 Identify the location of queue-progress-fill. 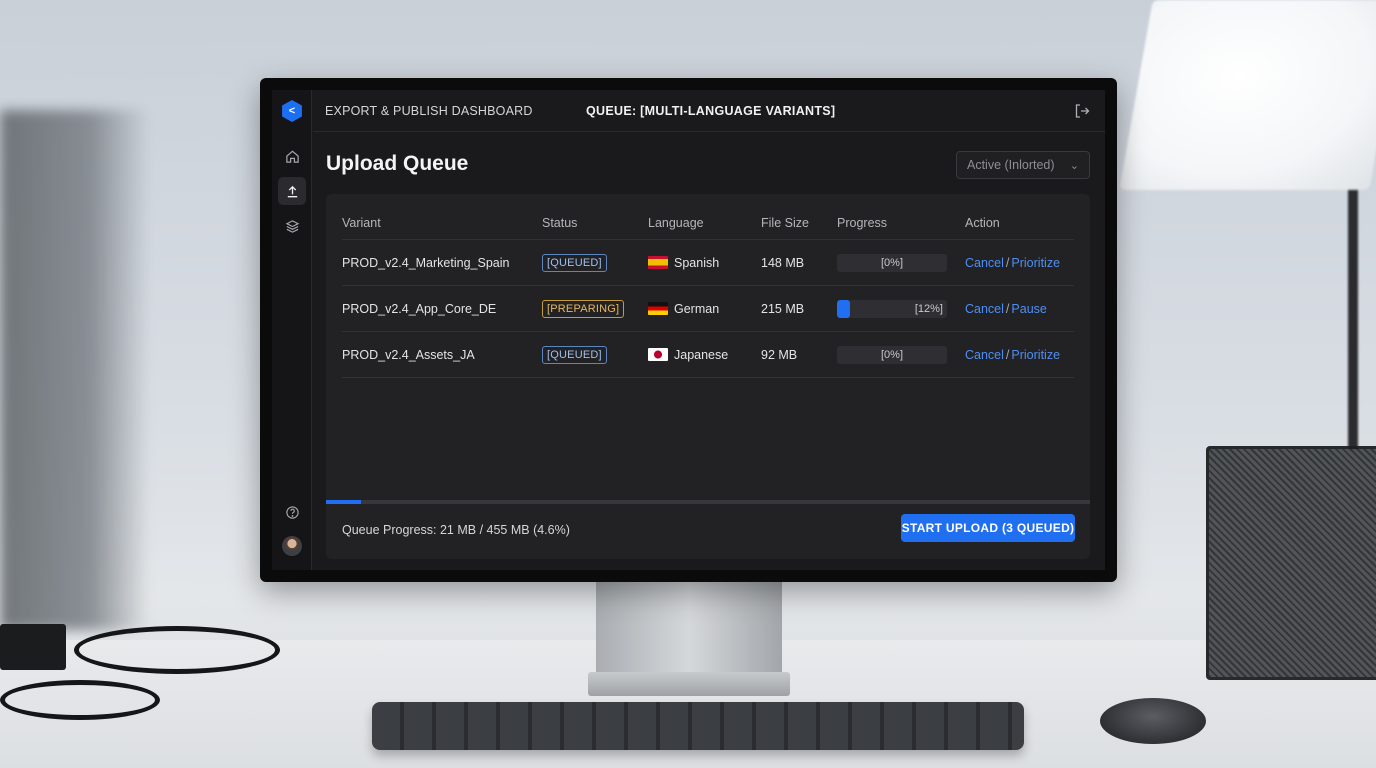
(344, 502).